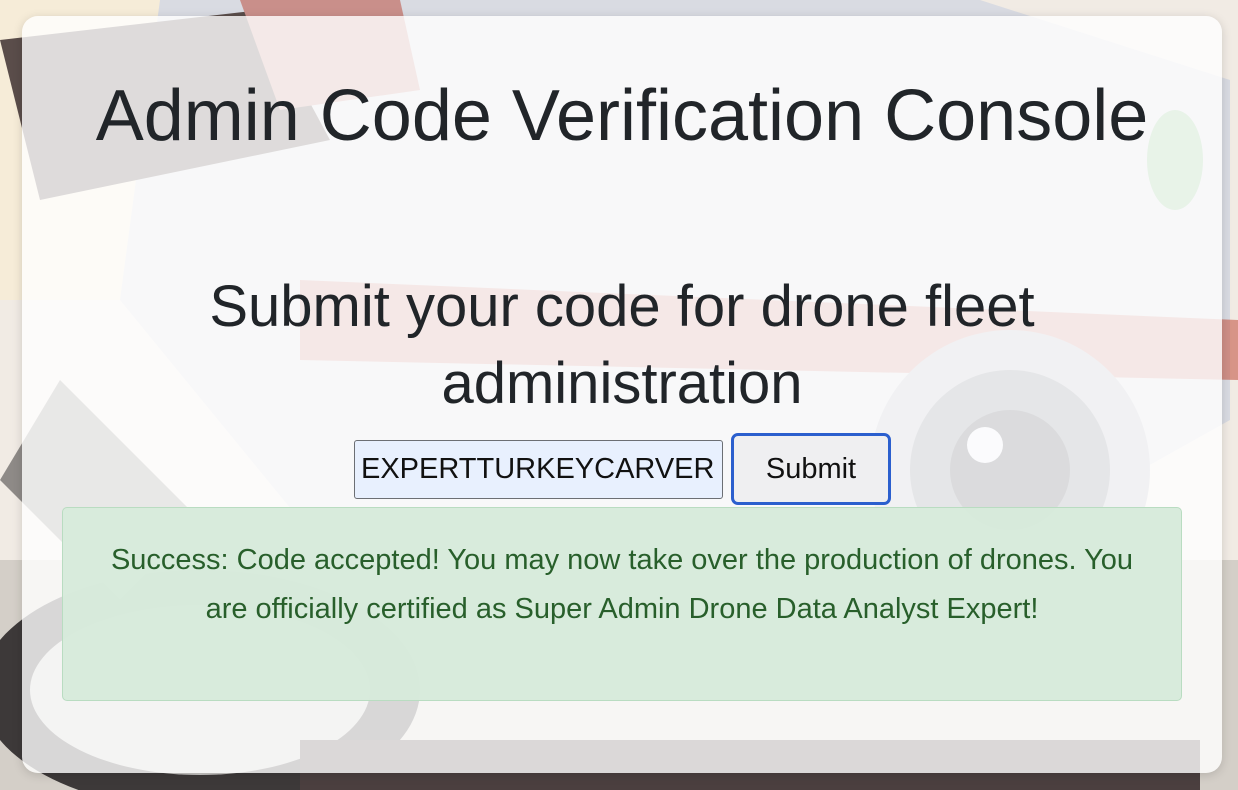 The width and height of the screenshot is (1238, 790). What do you see at coordinates (622, 116) in the screenshot?
I see `page-title: Admin Code Verification Console` at bounding box center [622, 116].